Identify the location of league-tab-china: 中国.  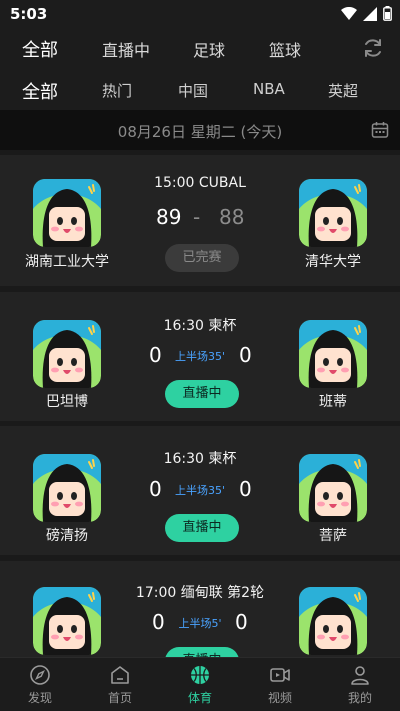
(193, 90).